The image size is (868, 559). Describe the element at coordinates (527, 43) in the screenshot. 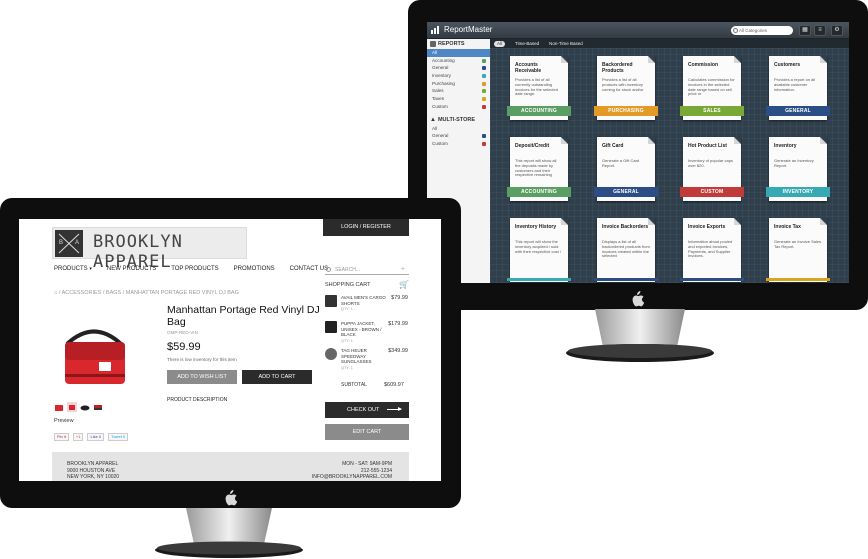

I see `tab-time-based: Time-Based` at that location.